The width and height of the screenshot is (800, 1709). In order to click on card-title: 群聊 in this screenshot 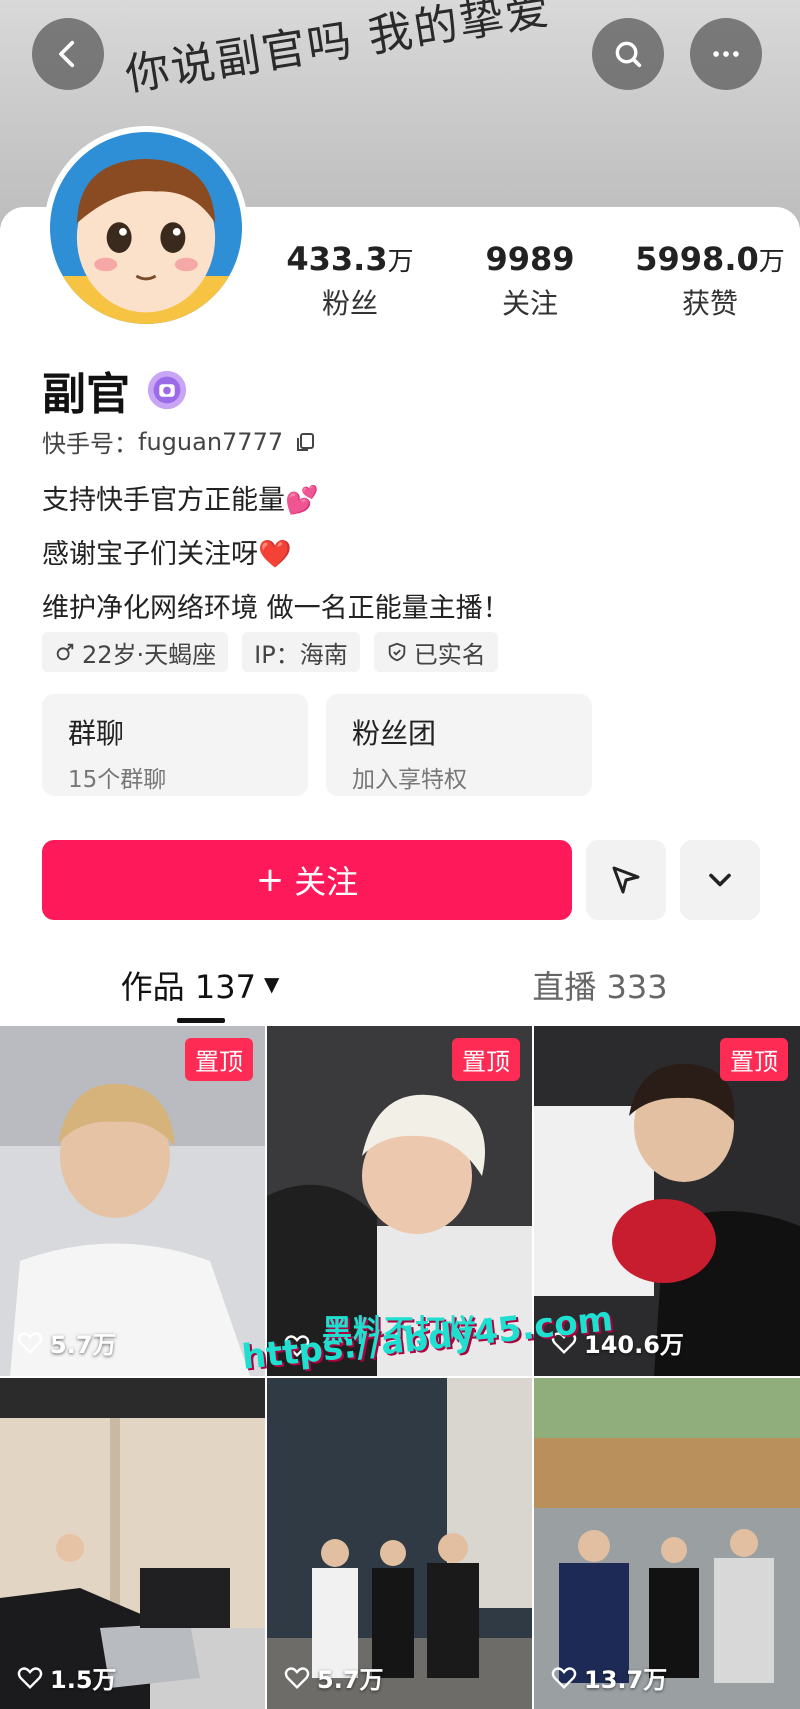, I will do `click(96, 733)`.